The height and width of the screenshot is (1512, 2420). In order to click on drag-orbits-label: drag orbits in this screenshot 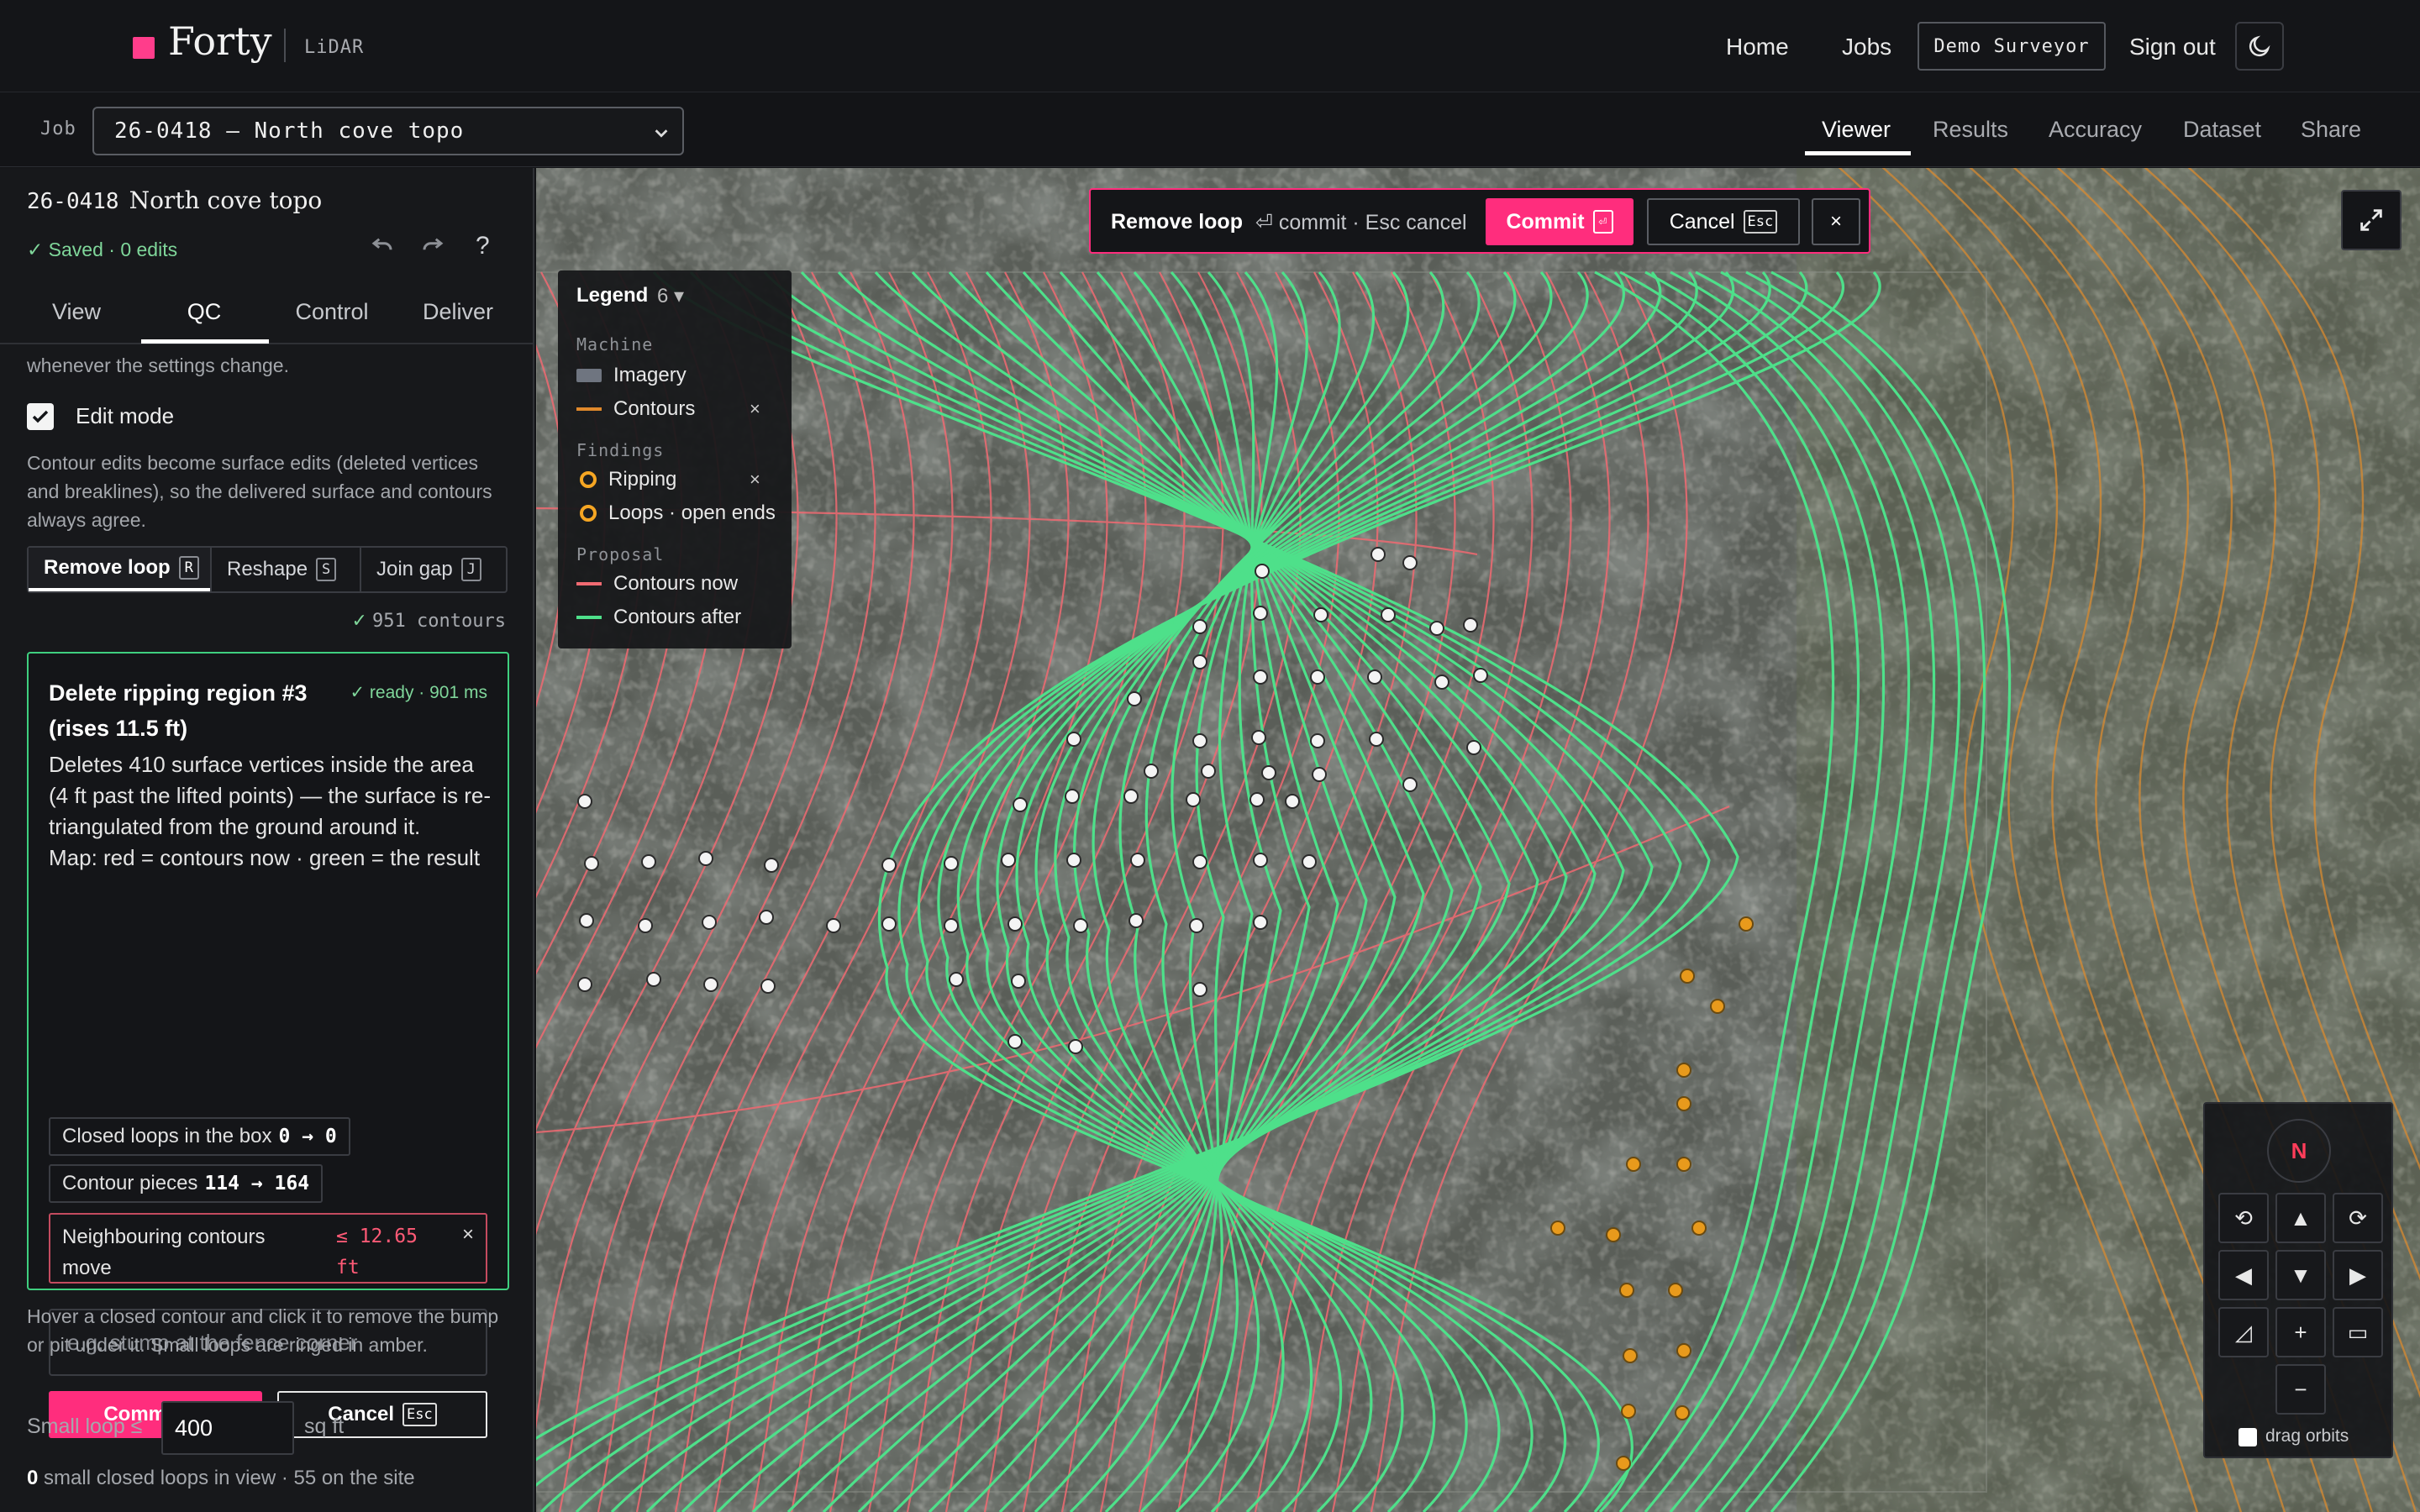, I will do `click(2307, 1436)`.